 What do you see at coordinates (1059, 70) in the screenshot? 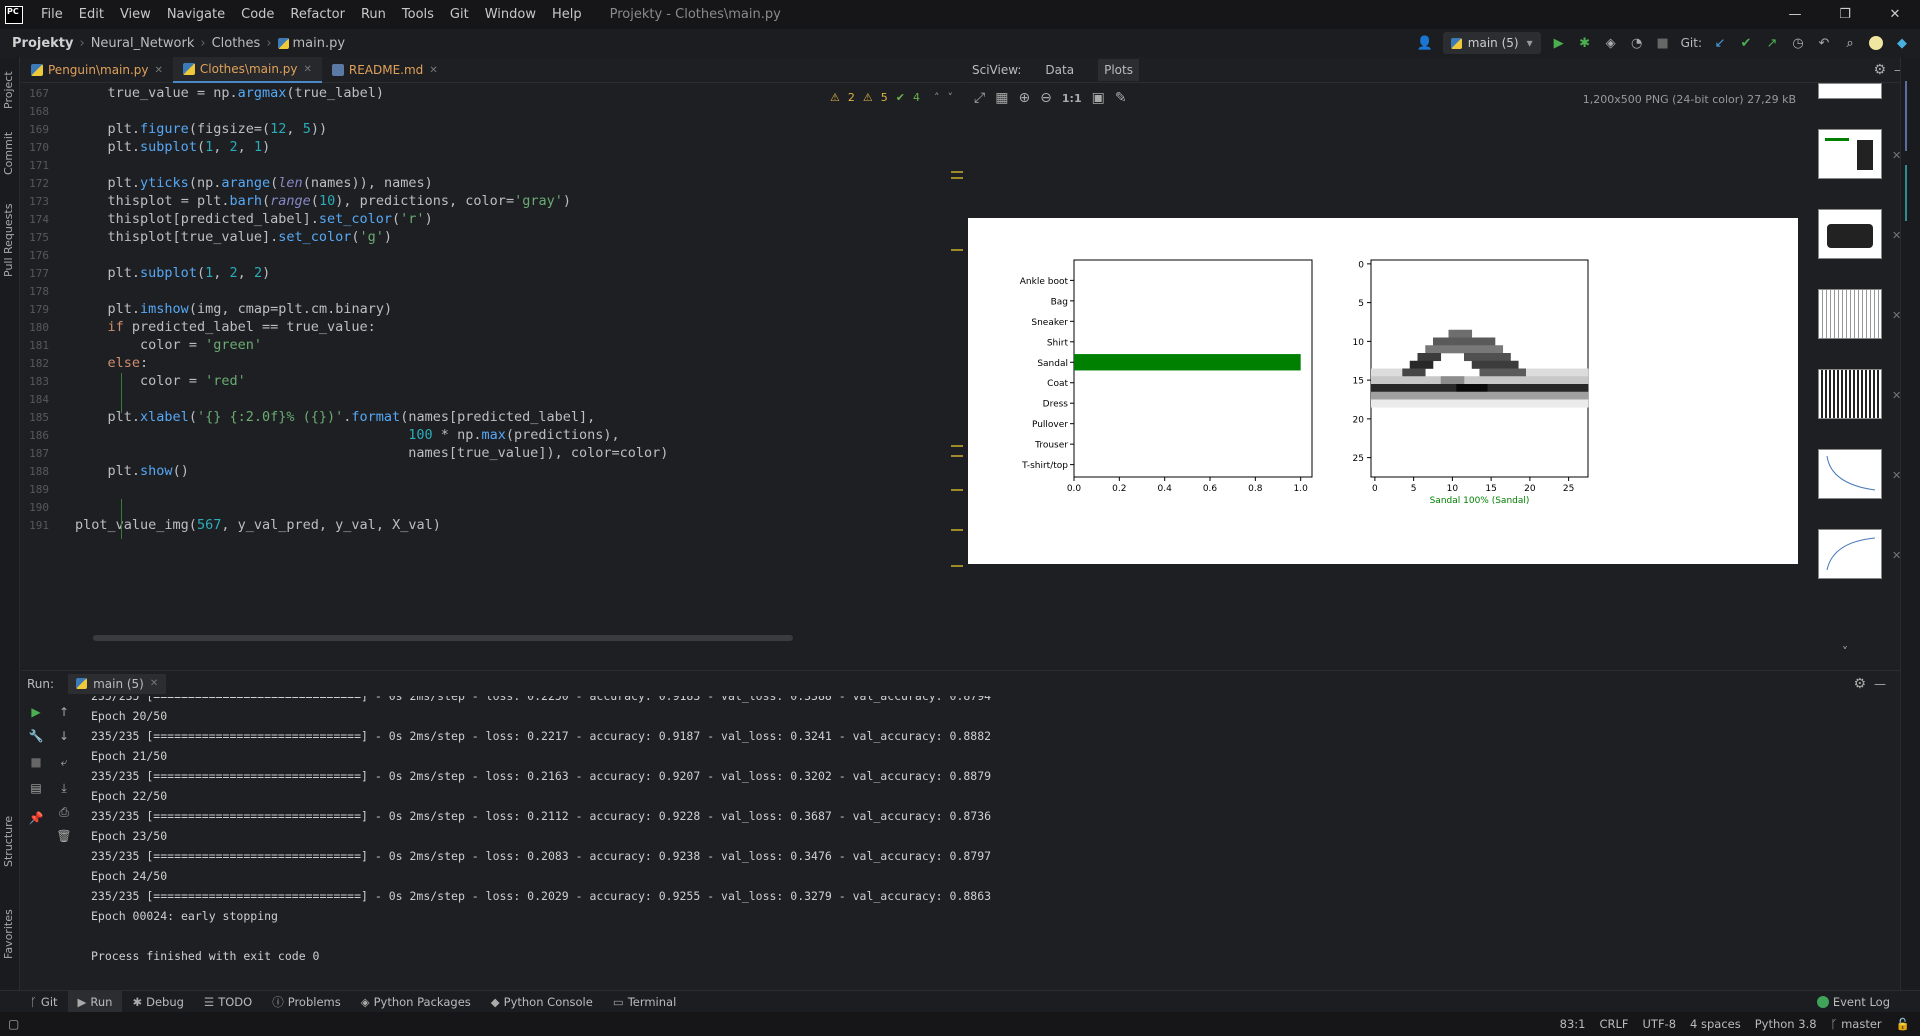
I see `tab-data: Data` at bounding box center [1059, 70].